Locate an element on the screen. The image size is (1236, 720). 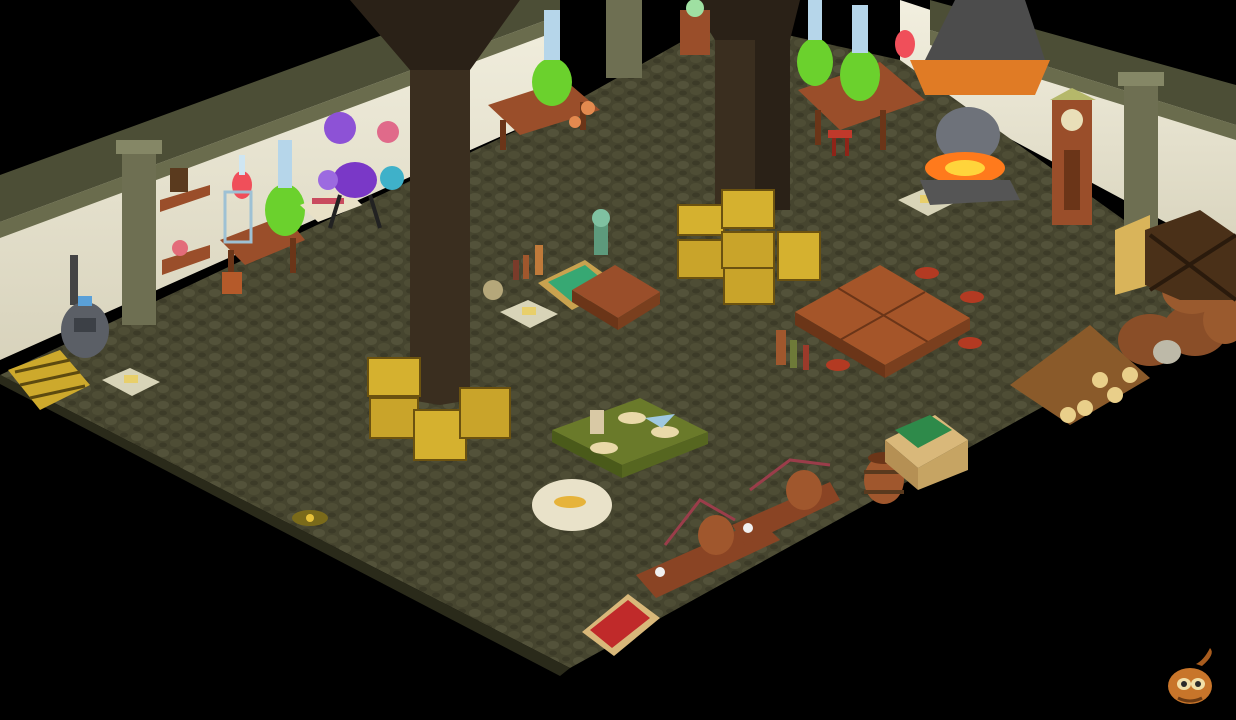
flour-sack-icon is located at coordinates (572, 505).